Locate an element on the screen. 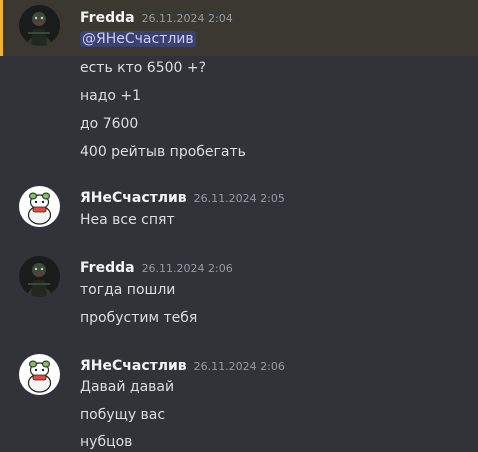  timestamp: 26.11.2024 2:04 is located at coordinates (187, 18).